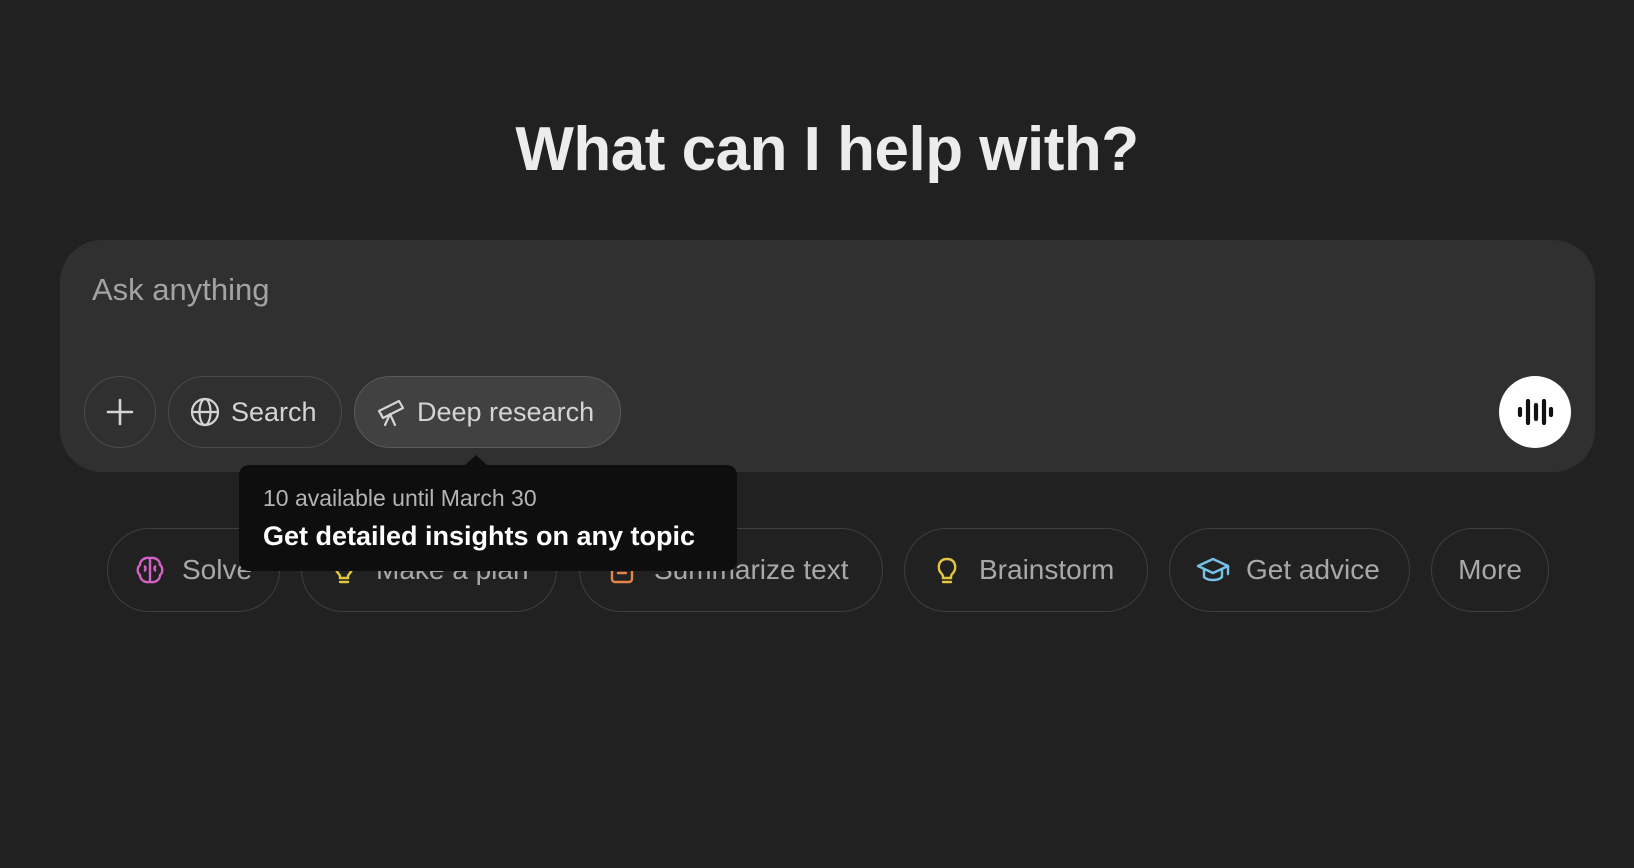 The image size is (1634, 868). I want to click on deep-research-button: Deep research, so click(487, 412).